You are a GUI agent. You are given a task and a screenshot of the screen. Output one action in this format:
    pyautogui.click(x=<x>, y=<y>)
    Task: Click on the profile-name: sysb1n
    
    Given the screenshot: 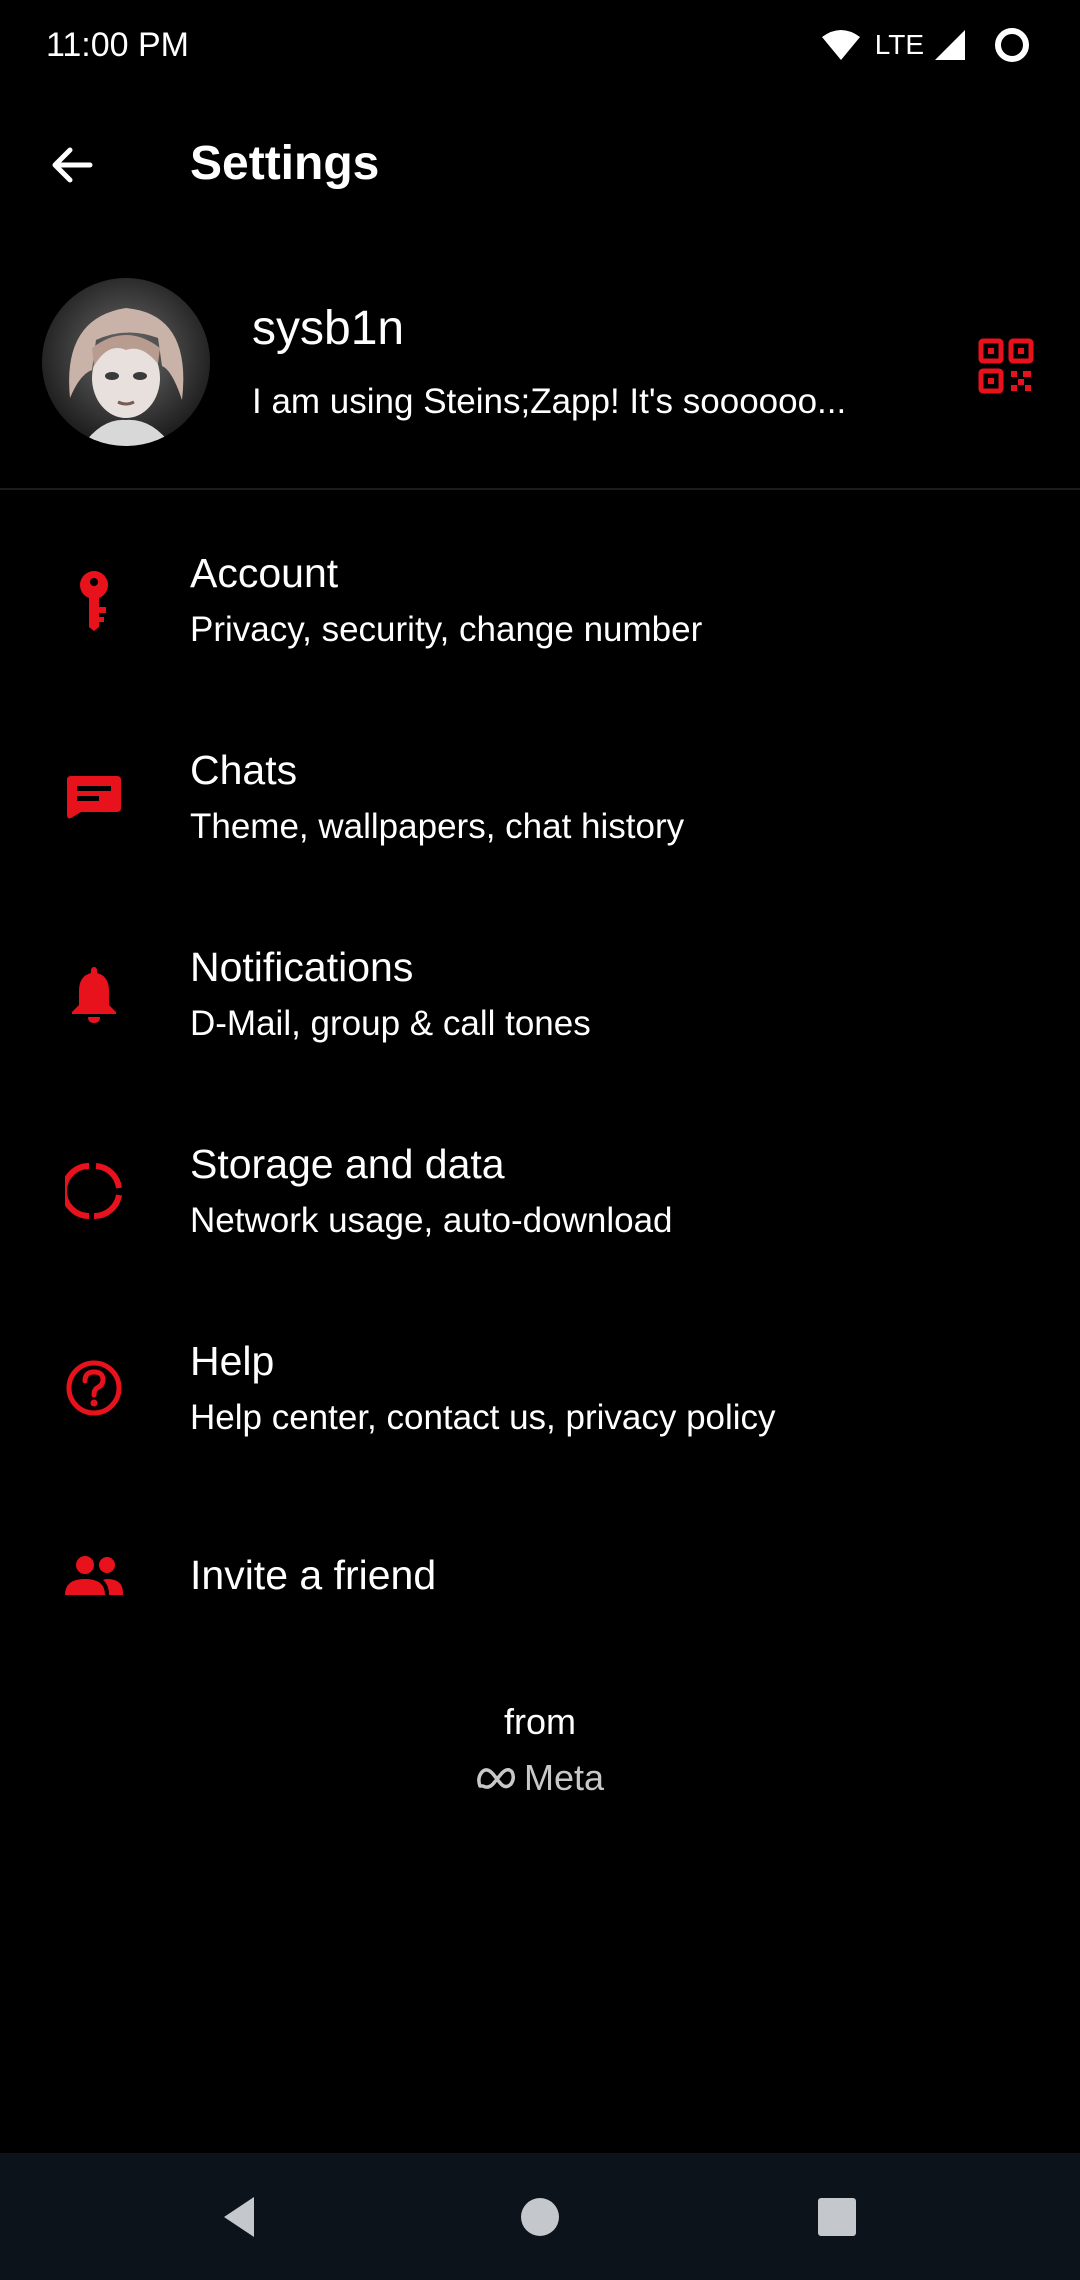 What is the action you would take?
    pyautogui.click(x=328, y=328)
    